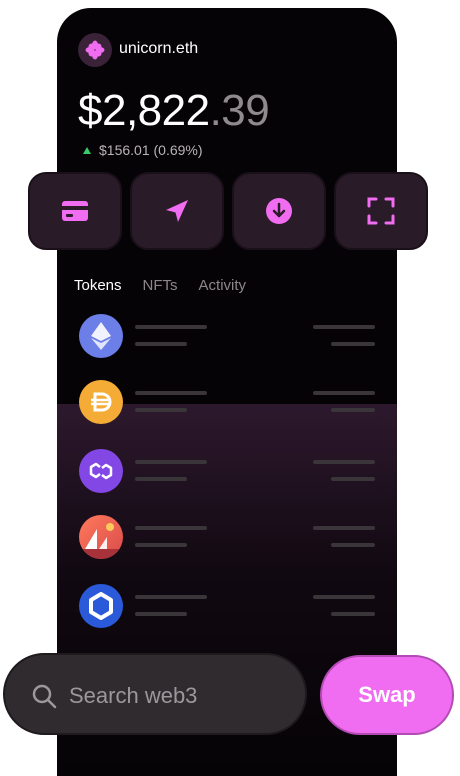 This screenshot has width=460, height=776. What do you see at coordinates (239, 110) in the screenshot?
I see `balance-cents: .39` at bounding box center [239, 110].